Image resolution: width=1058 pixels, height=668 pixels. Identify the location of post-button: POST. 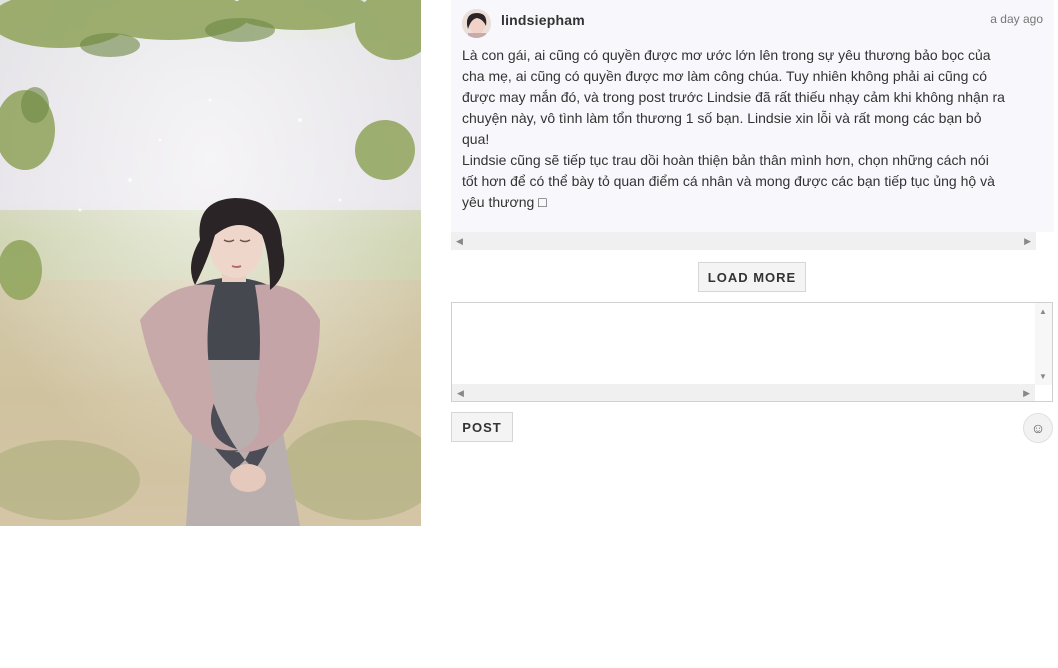
(482, 427).